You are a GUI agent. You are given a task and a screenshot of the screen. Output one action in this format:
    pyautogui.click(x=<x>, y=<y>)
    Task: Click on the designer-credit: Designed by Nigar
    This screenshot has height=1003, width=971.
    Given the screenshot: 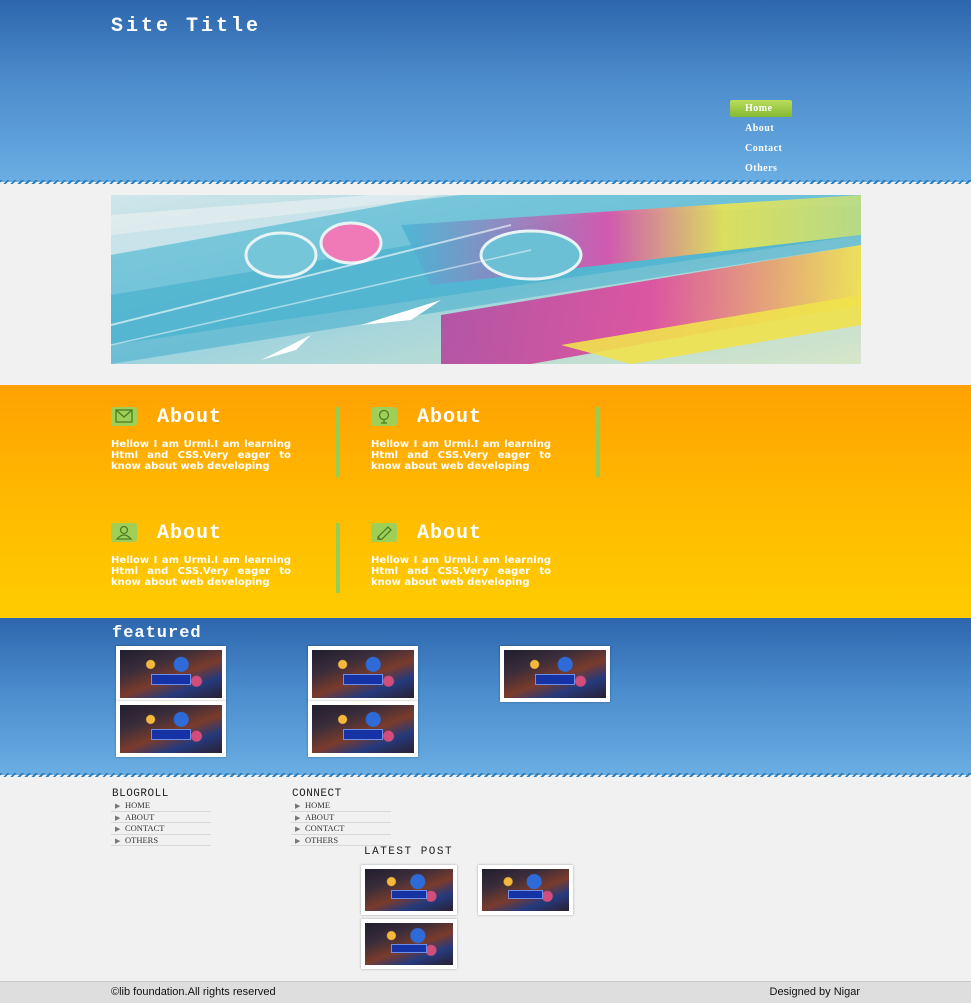 What is the action you would take?
    pyautogui.click(x=815, y=992)
    